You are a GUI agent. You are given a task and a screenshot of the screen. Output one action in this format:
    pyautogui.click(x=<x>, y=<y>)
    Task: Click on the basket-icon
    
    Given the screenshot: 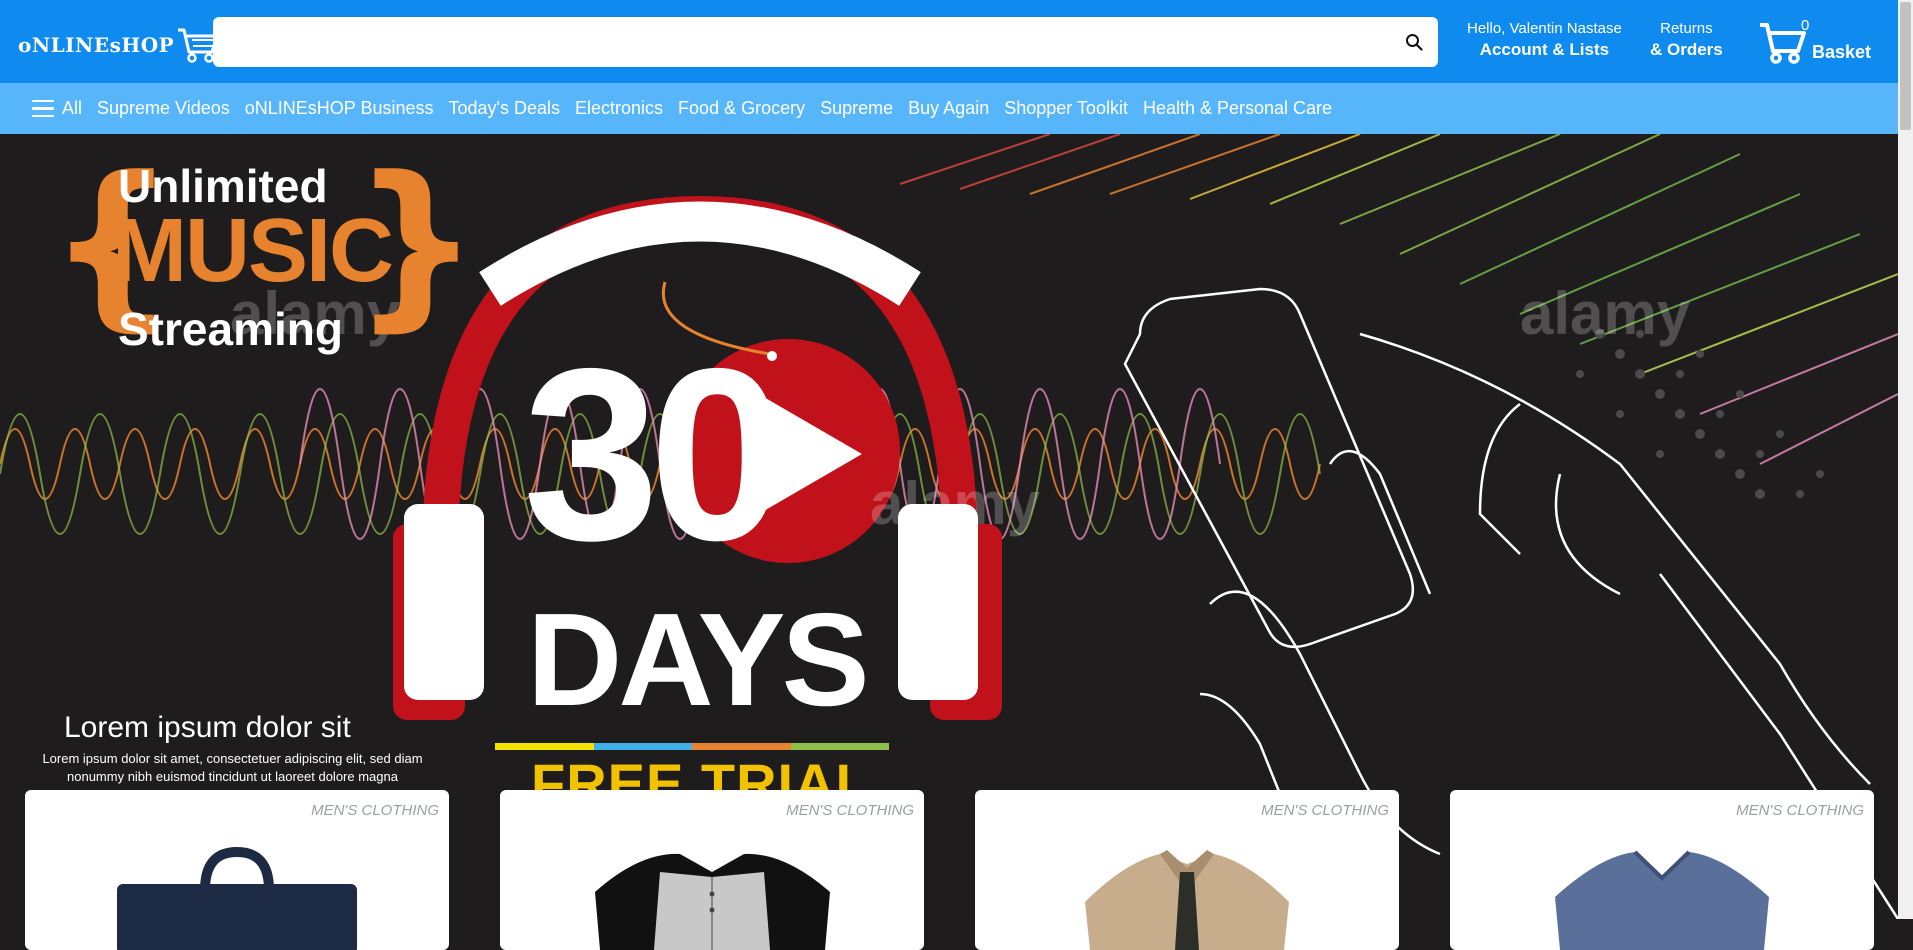 What is the action you would take?
    pyautogui.click(x=1783, y=43)
    